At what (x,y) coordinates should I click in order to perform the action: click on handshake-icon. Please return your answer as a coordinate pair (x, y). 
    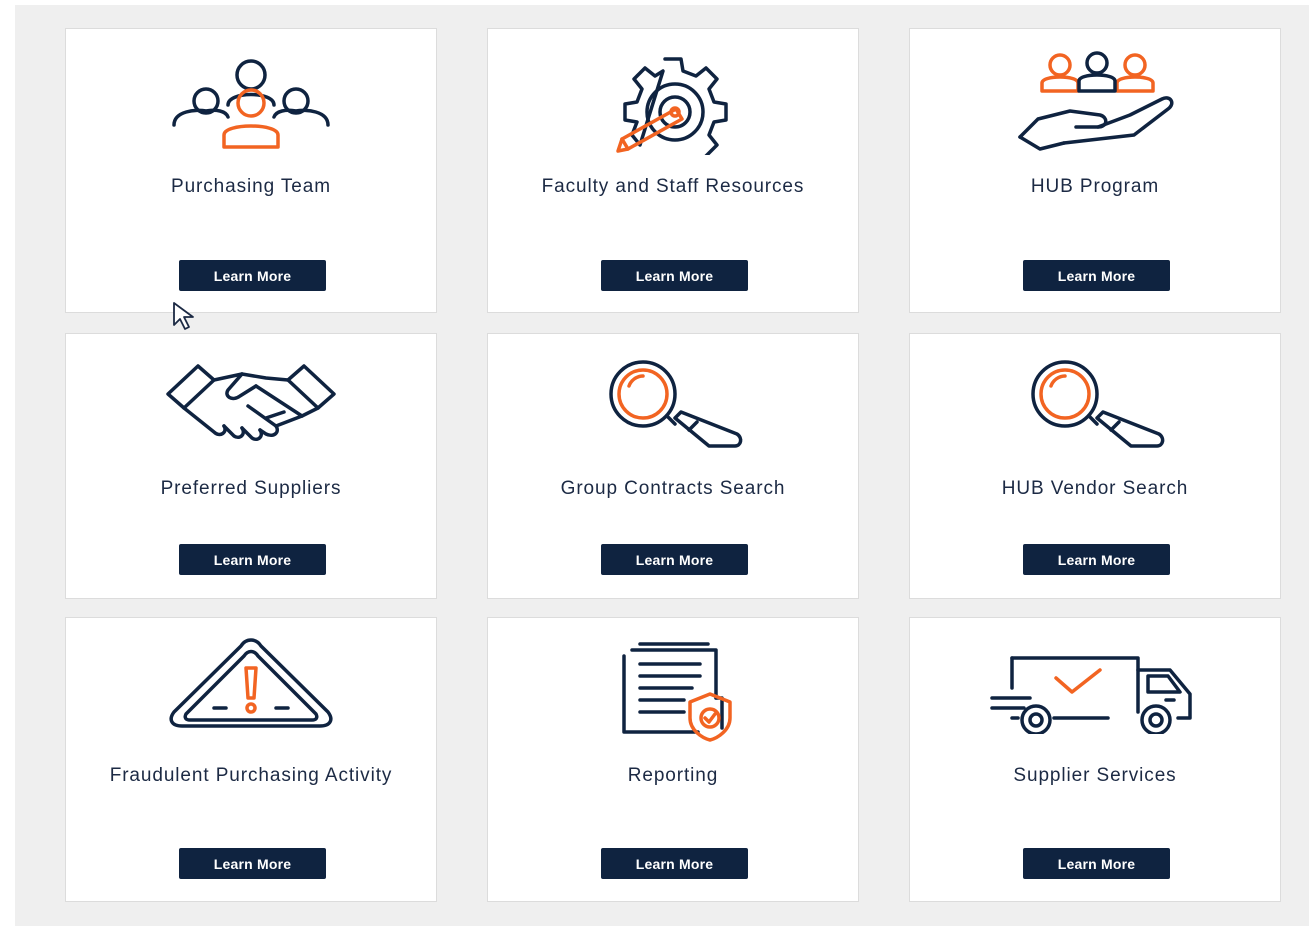
    Looking at the image, I should click on (251, 402).